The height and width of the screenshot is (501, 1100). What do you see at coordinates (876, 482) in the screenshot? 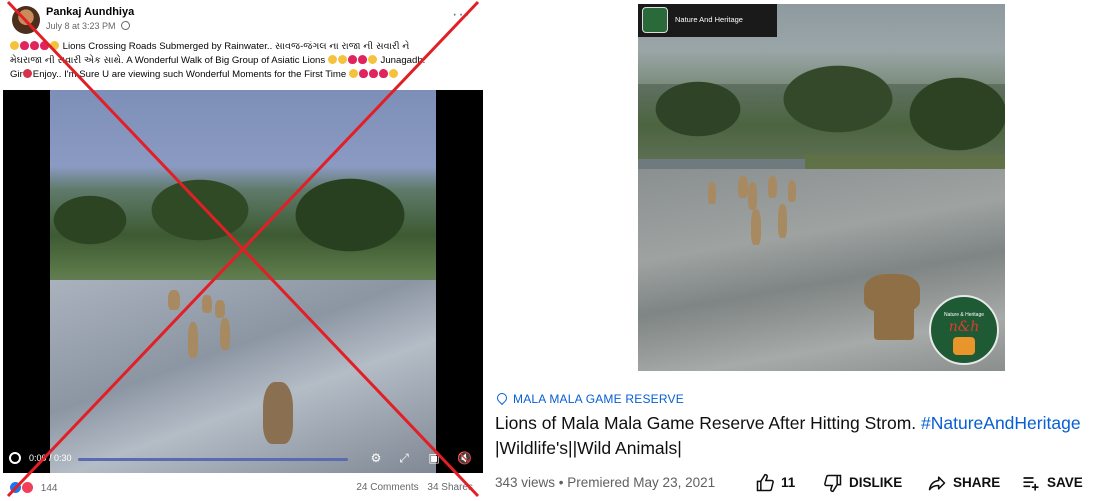
I see `dislike-label: DISLIKE` at bounding box center [876, 482].